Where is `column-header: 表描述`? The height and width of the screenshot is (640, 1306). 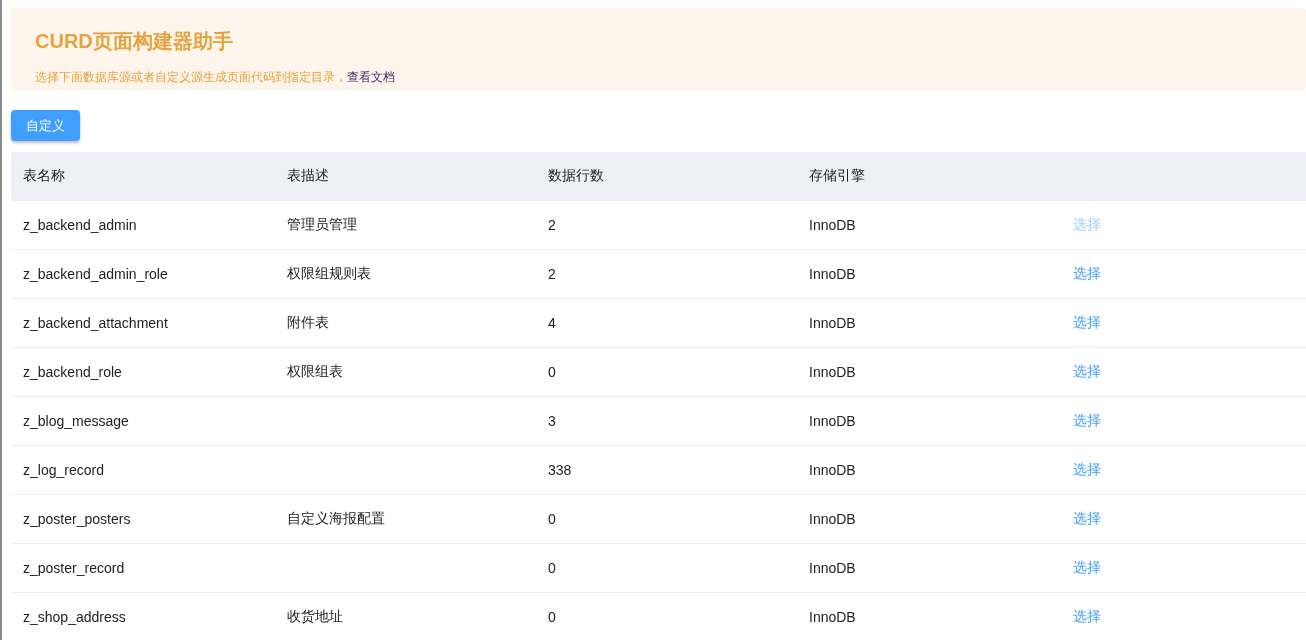 column-header: 表描述 is located at coordinates (308, 175).